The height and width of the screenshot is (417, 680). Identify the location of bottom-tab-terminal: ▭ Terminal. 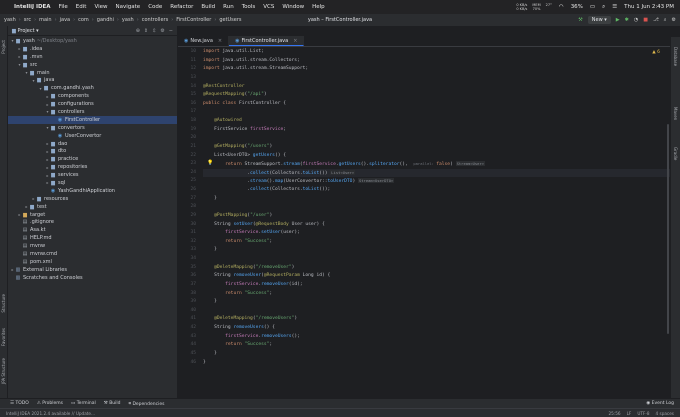
(83, 404).